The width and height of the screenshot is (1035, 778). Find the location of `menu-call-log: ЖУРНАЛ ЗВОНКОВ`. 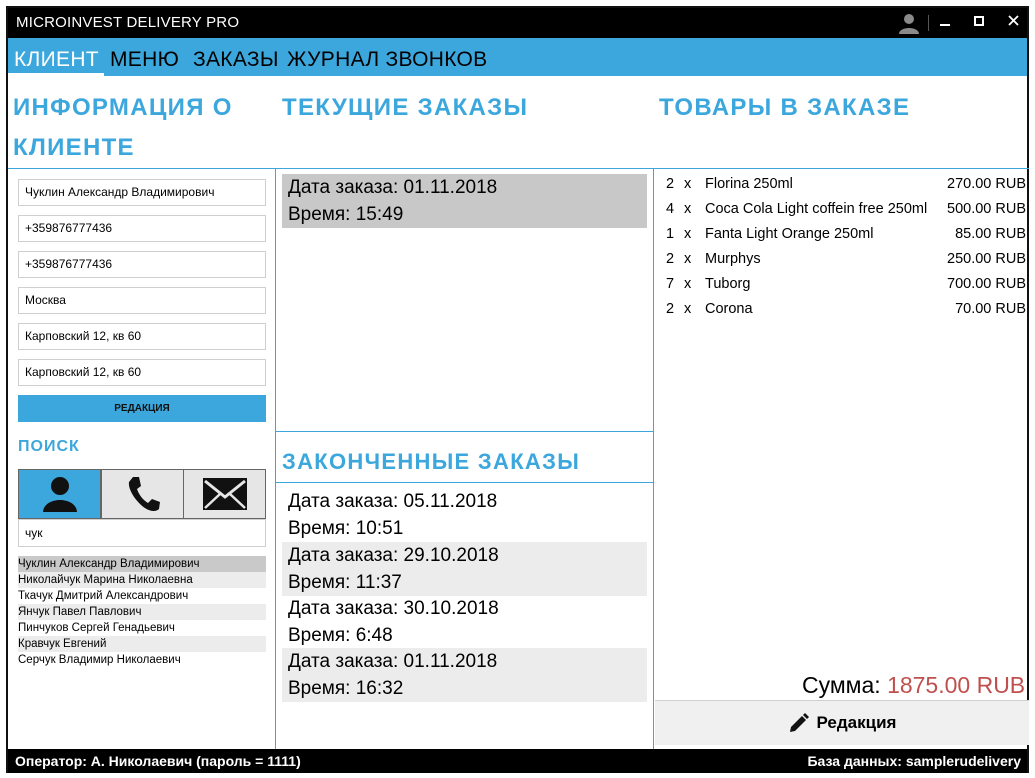

menu-call-log: ЖУРНАЛ ЗВОНКОВ is located at coordinates (387, 57).